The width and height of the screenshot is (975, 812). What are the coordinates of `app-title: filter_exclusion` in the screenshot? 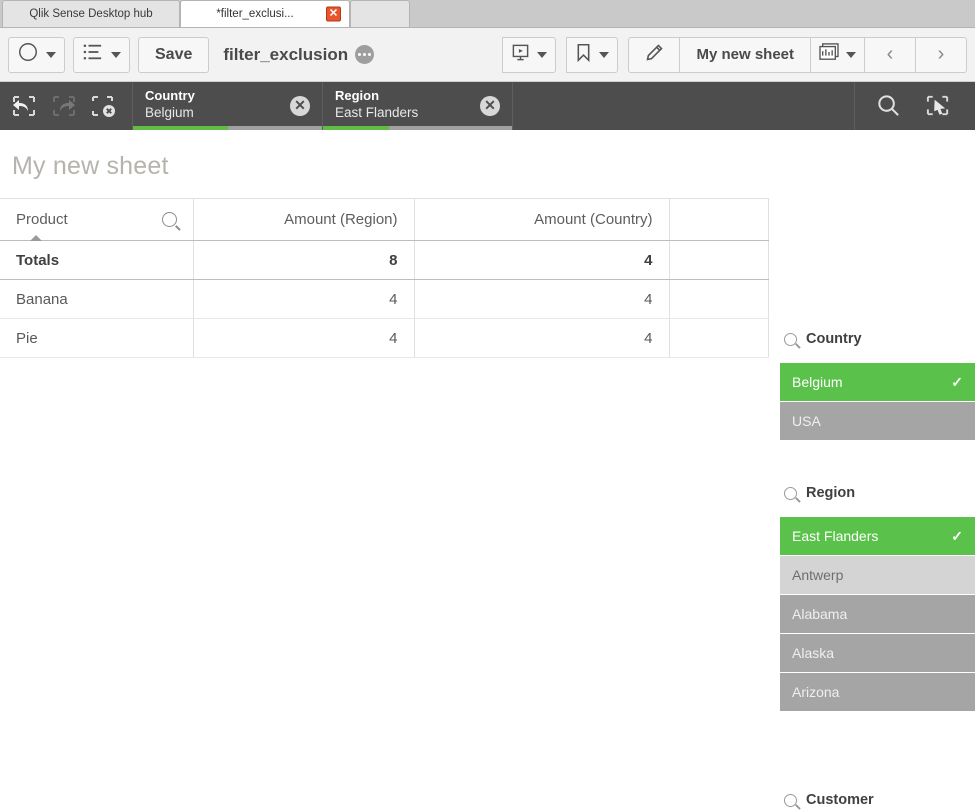 It's located at (299, 54).